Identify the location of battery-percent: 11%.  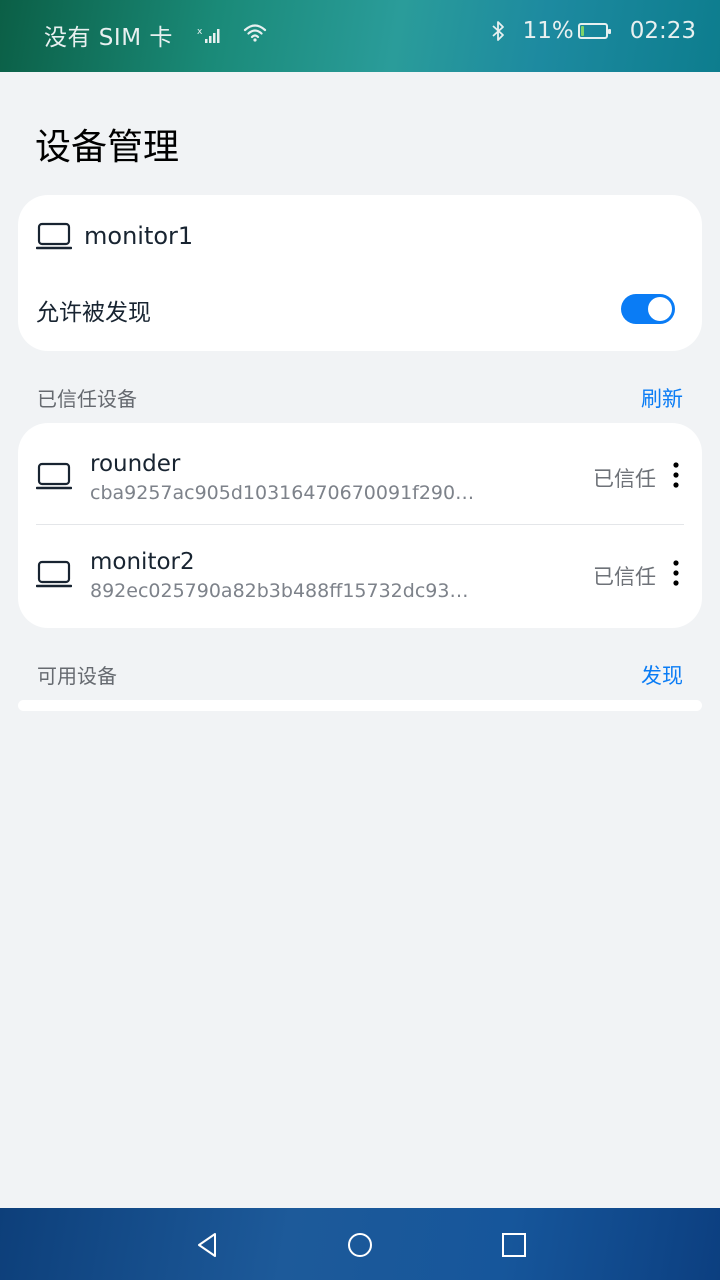
(548, 31).